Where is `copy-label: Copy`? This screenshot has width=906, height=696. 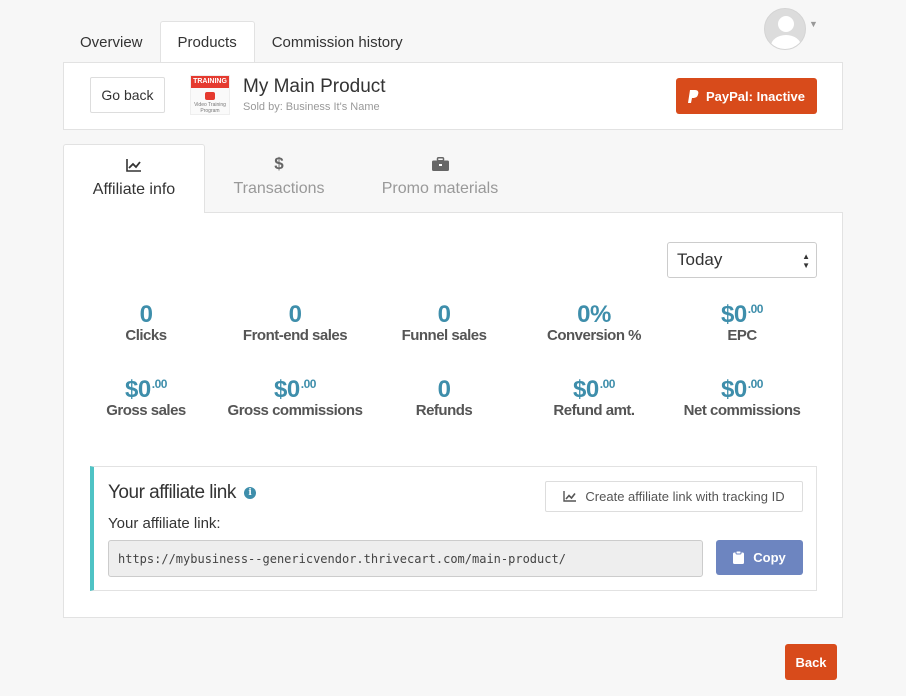
copy-label: Copy is located at coordinates (769, 557).